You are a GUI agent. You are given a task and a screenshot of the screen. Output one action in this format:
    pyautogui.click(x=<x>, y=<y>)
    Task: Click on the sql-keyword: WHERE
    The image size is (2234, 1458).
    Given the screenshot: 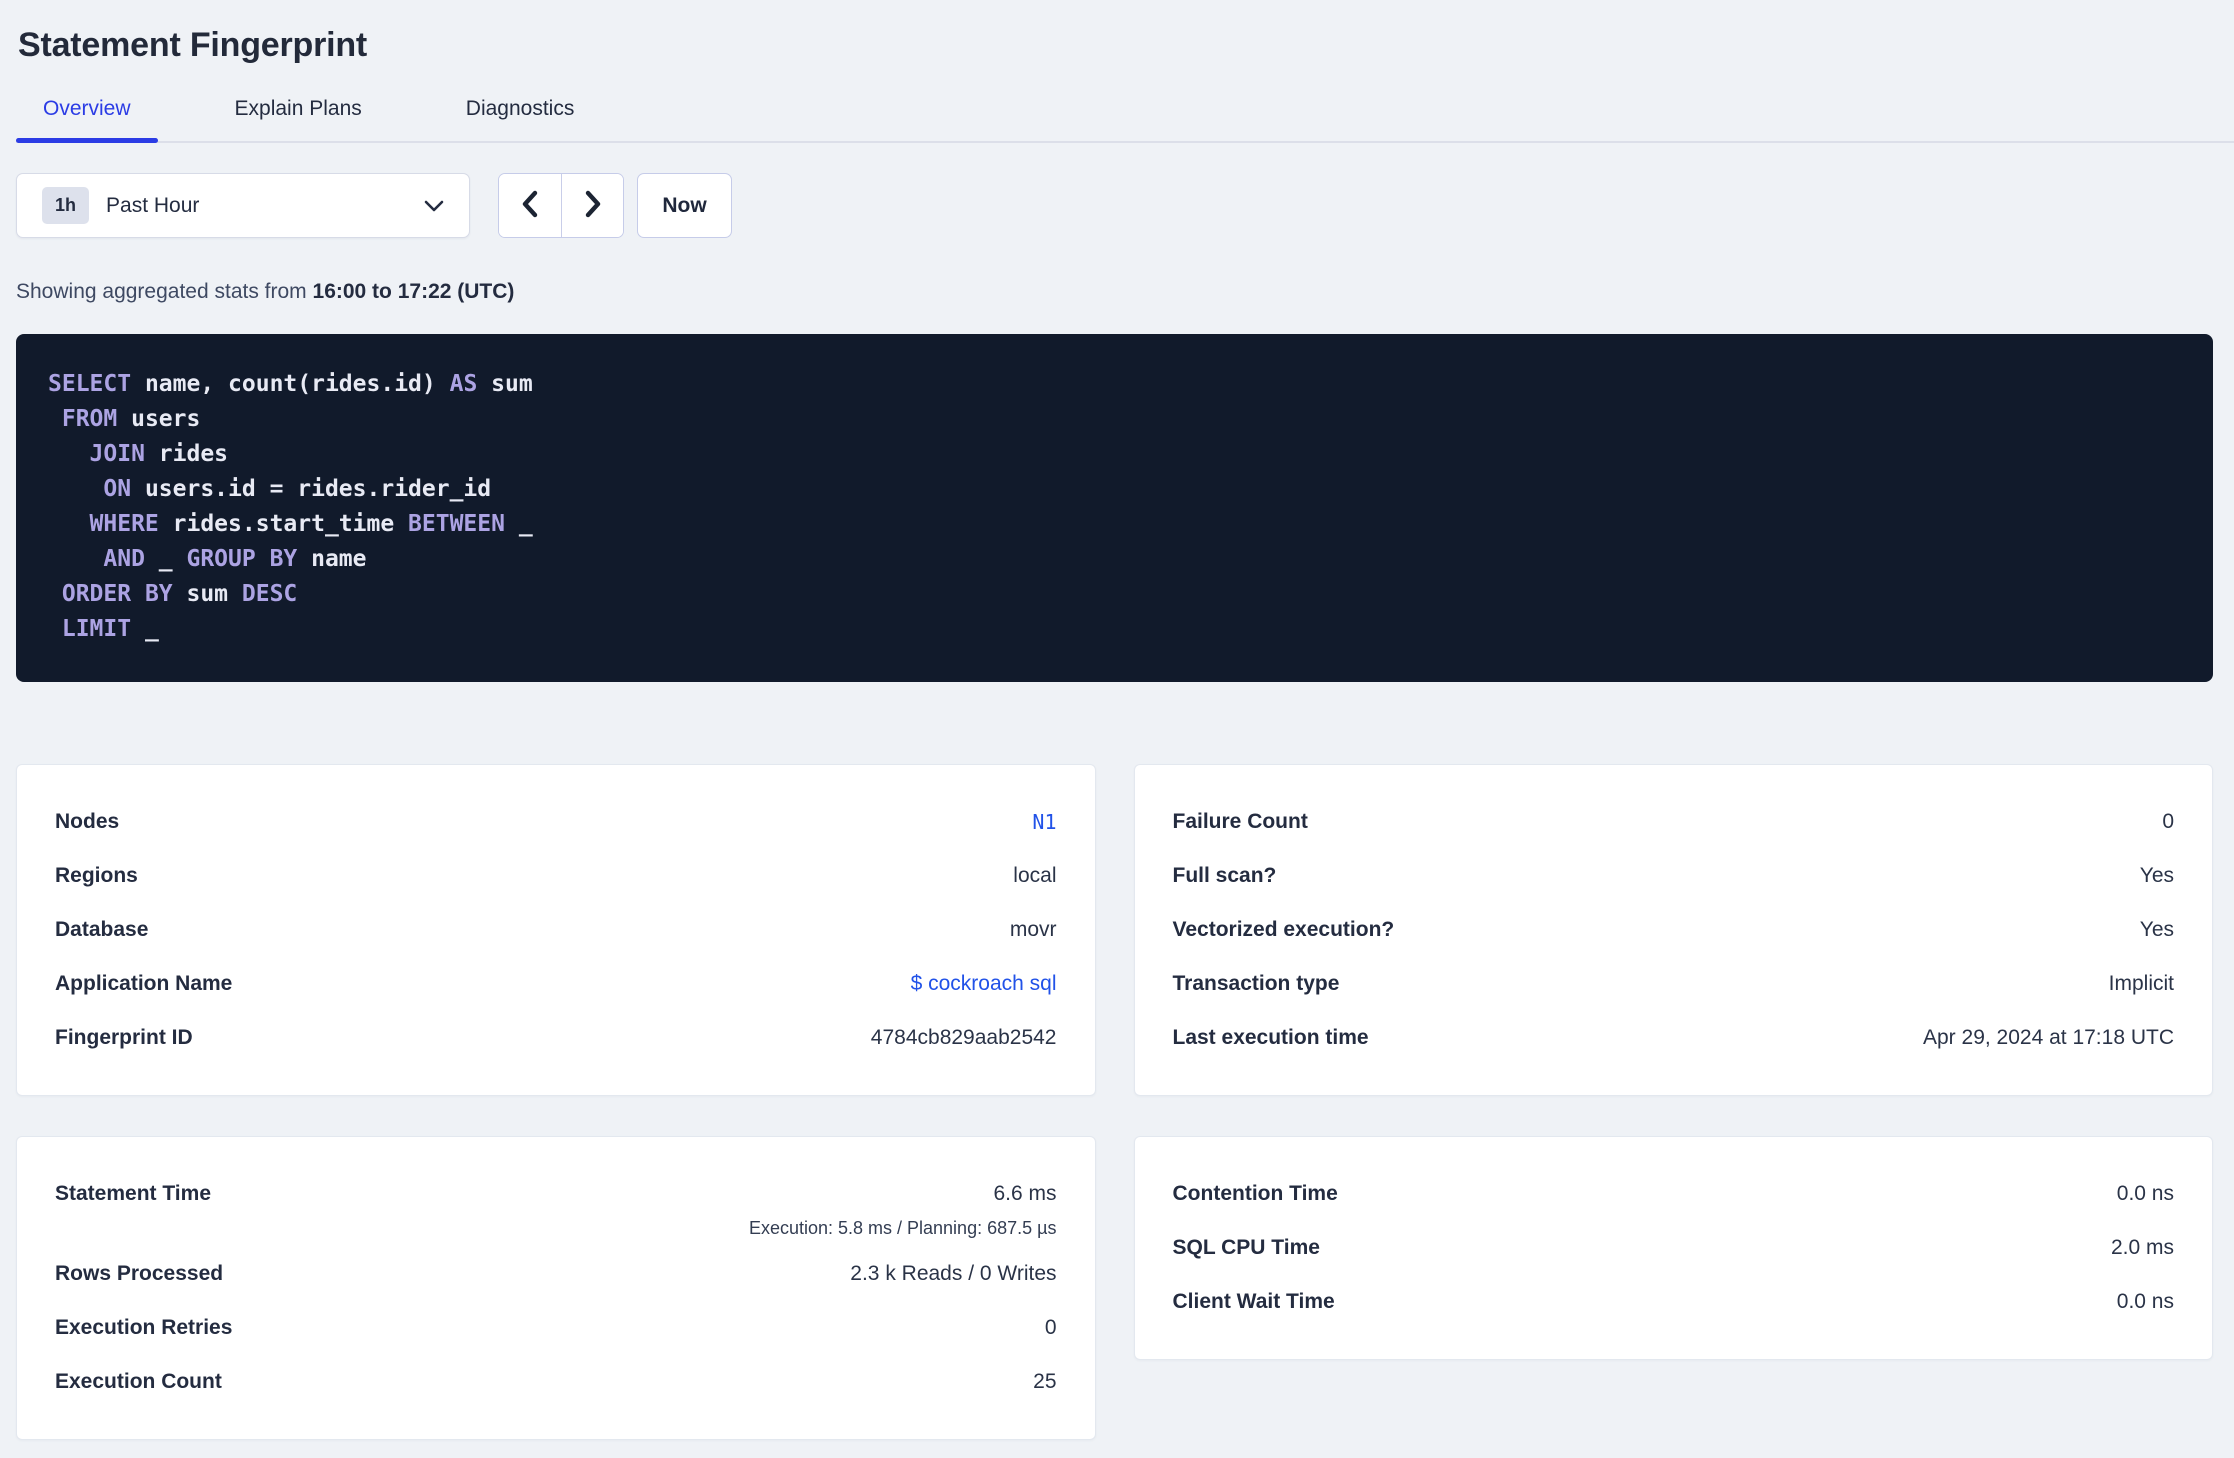 What is the action you would take?
    pyautogui.click(x=124, y=524)
    